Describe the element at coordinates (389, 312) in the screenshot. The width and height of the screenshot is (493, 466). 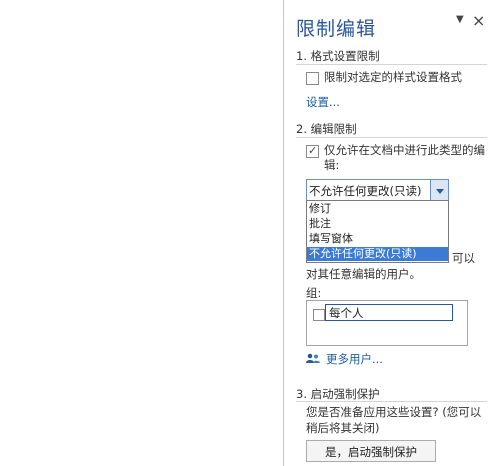
I see `everyone-group-name: 每个人` at that location.